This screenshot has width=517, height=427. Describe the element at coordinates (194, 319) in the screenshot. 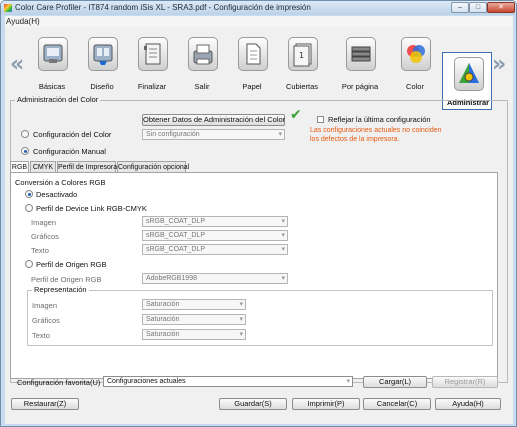

I see `rep-graphics-select: Saturación` at that location.